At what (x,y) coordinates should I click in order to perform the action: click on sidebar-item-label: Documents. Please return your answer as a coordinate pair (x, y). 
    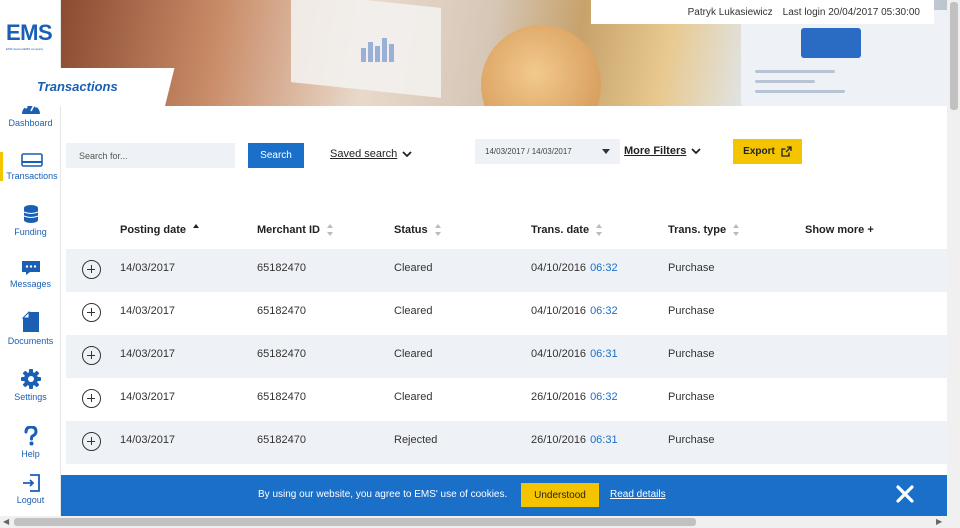
    Looking at the image, I should click on (30, 341).